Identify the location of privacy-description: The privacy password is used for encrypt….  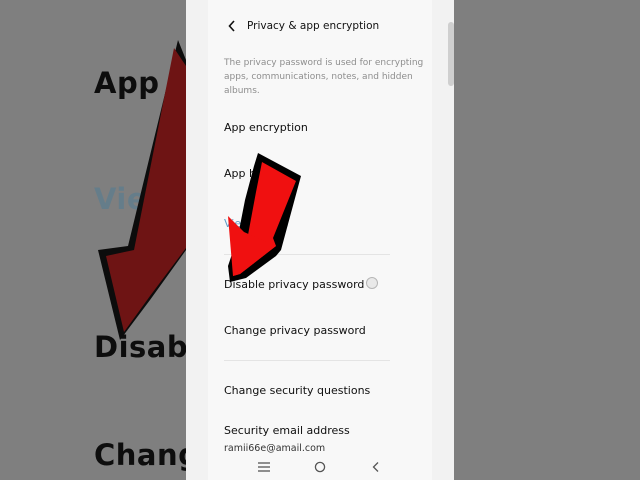
(324, 77).